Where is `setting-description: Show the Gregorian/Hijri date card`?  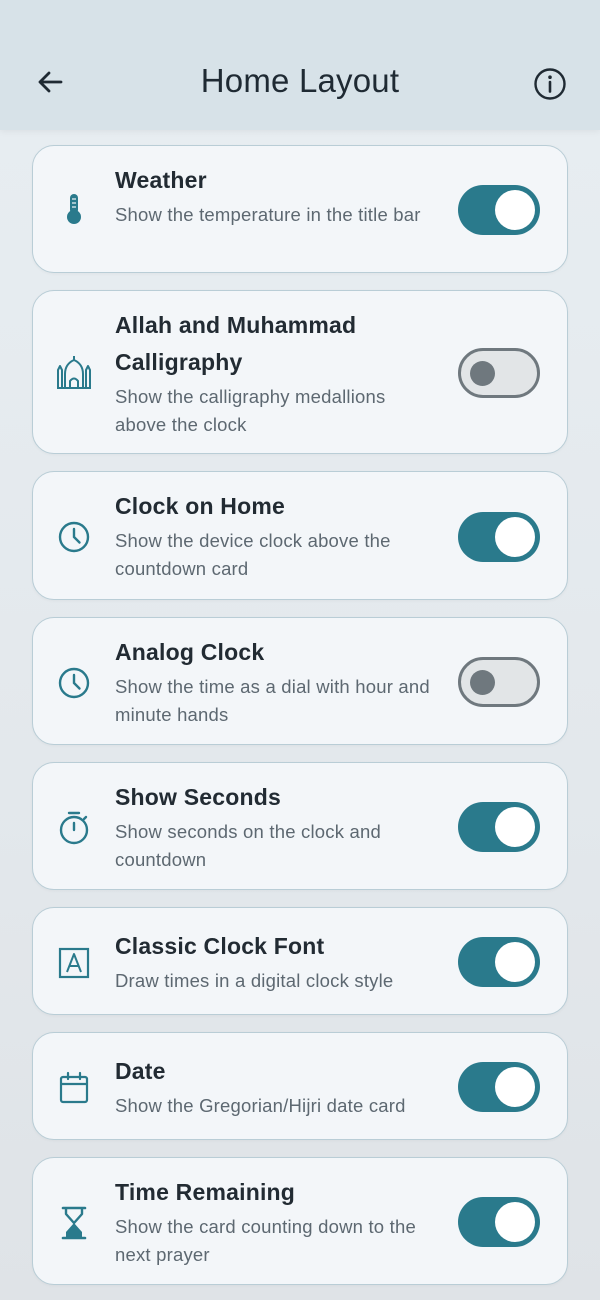
setting-description: Show the Gregorian/Hijri date card is located at coordinates (260, 1105).